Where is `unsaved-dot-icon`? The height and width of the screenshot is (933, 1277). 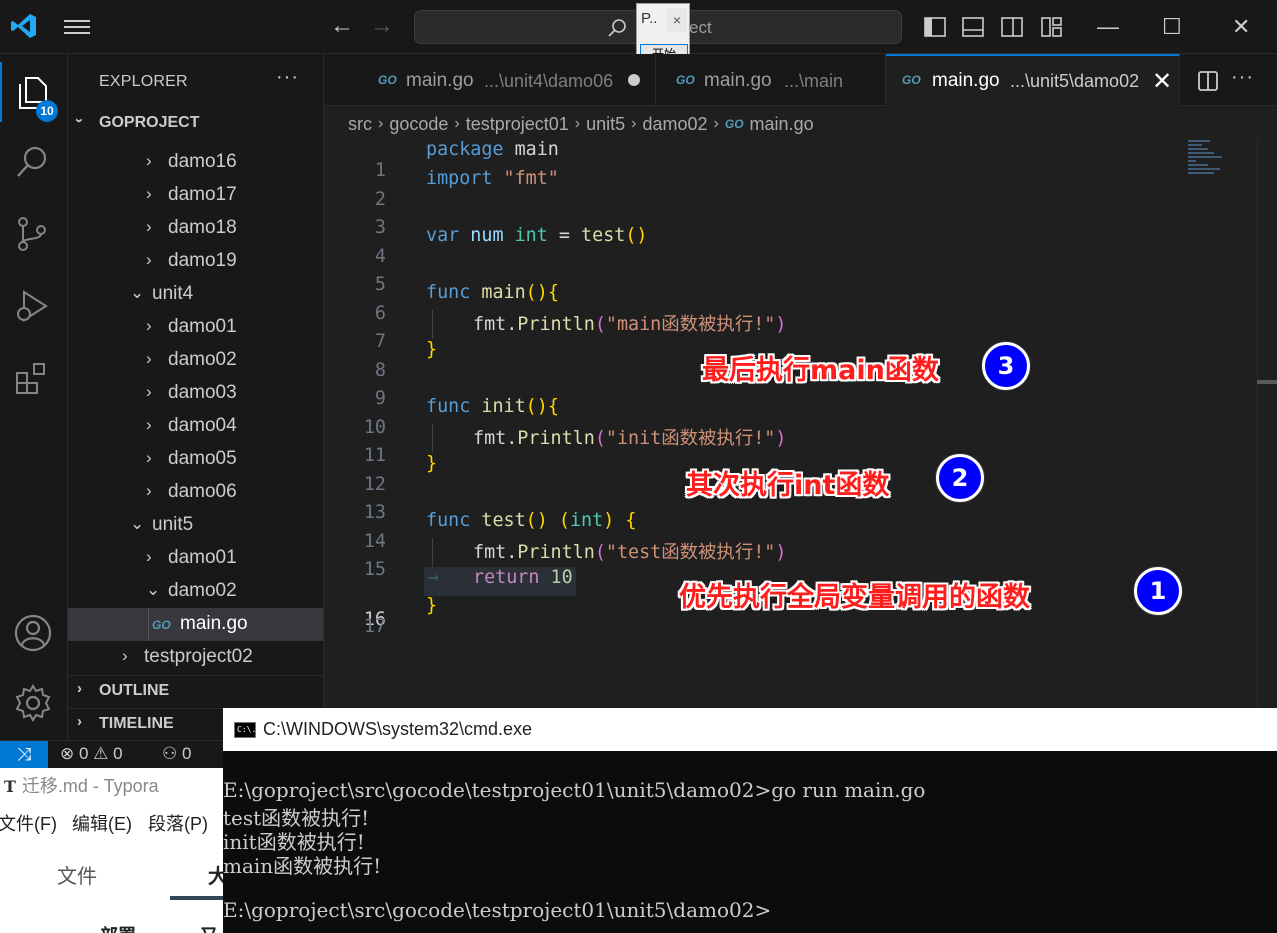
unsaved-dot-icon is located at coordinates (634, 80).